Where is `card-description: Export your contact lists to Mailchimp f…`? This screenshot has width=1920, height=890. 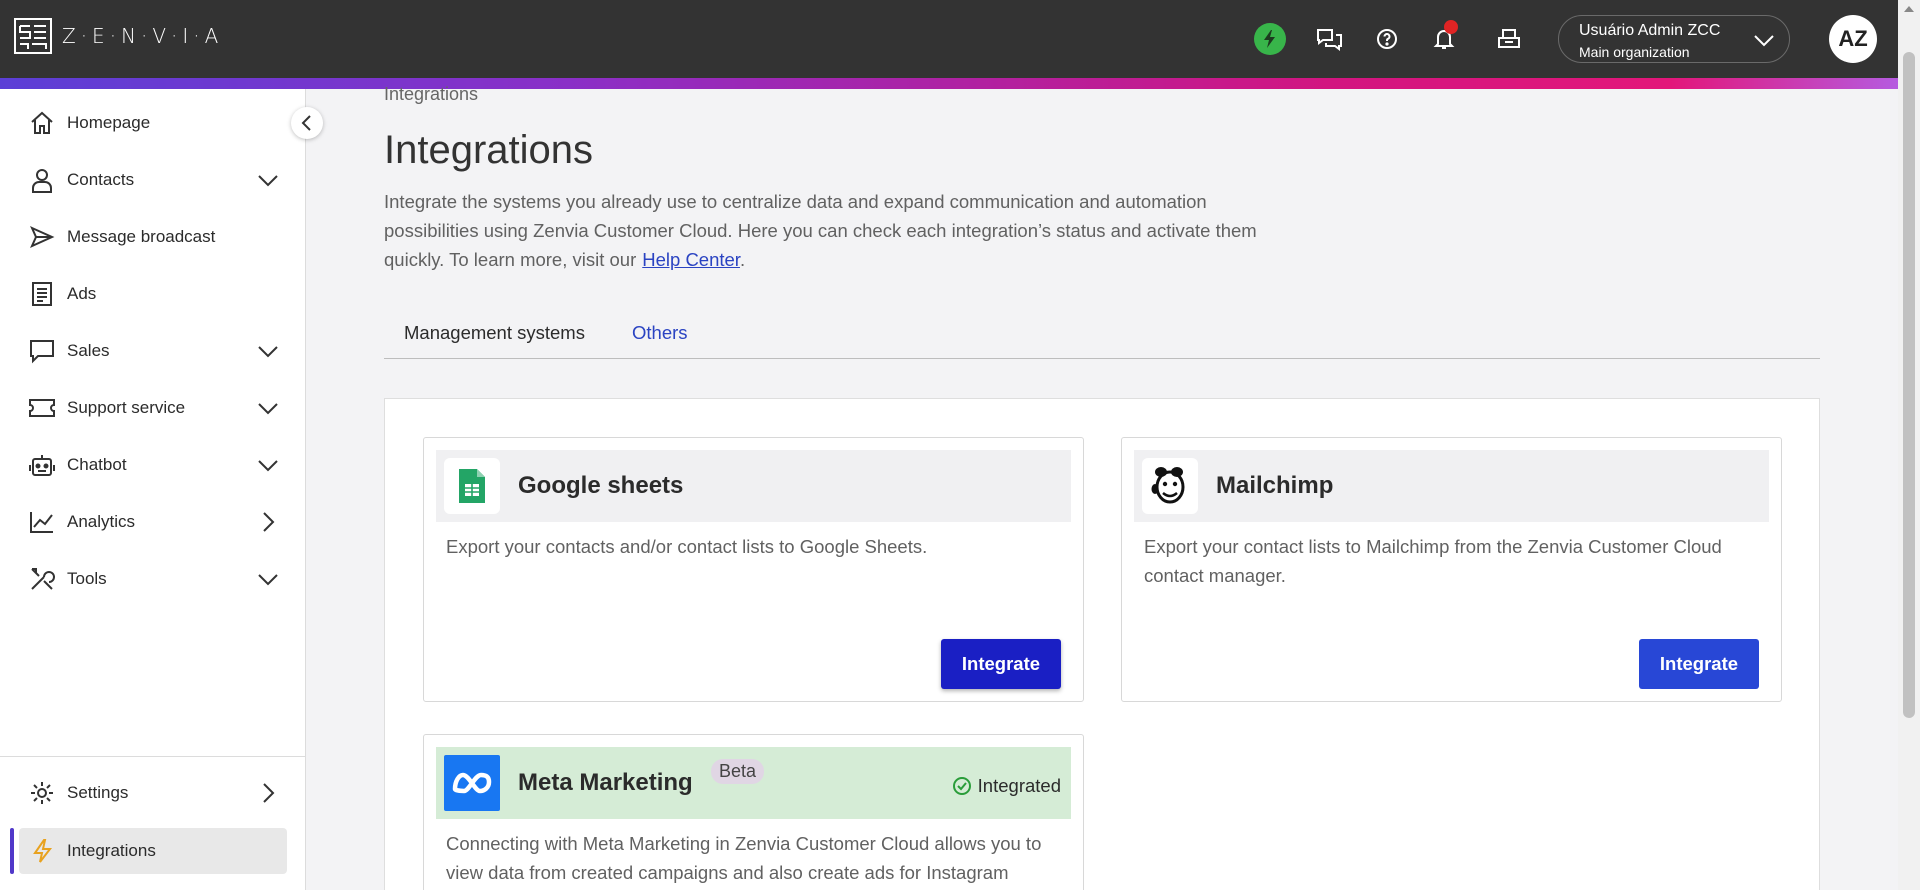
card-description: Export your contact lists to Mailchimp f… is located at coordinates (1433, 561).